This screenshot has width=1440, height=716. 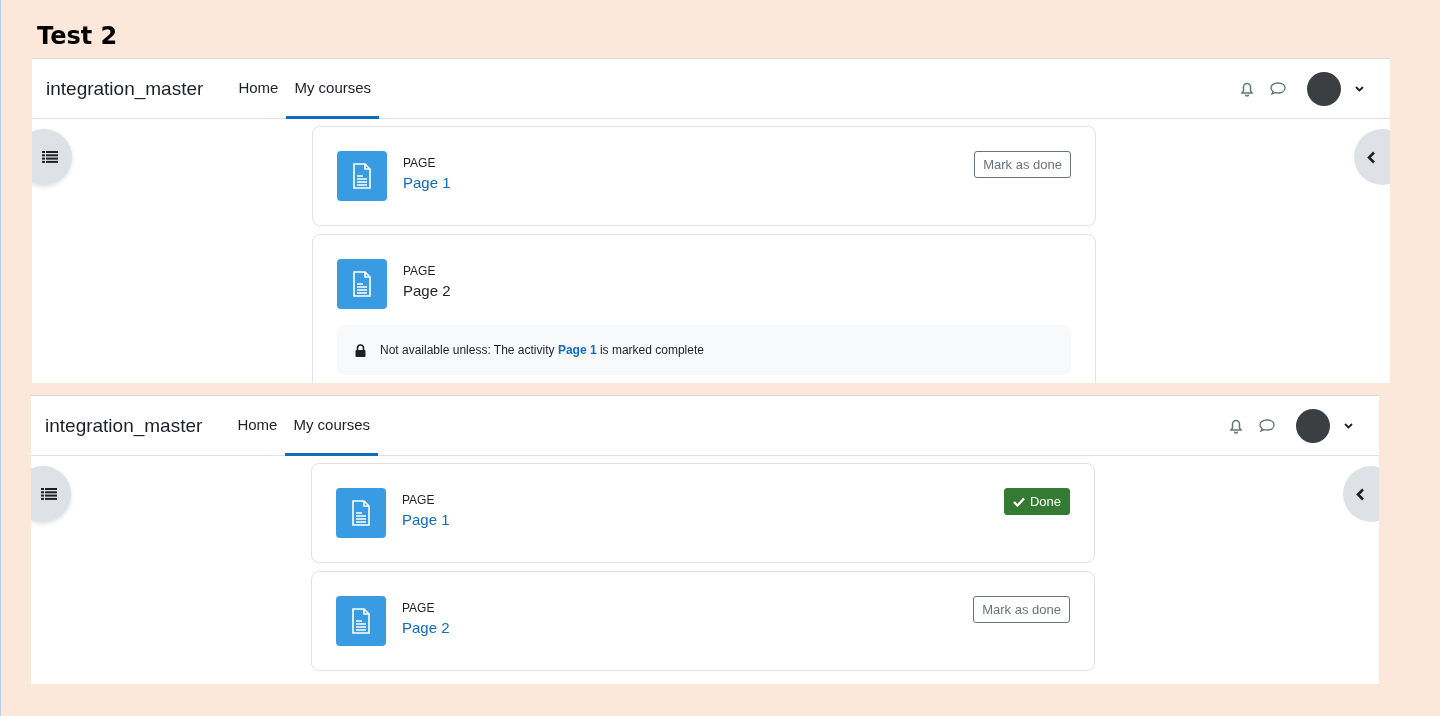 I want to click on restriction-text: Not available unless: The activity Page 1 is marked complete, so click(x=542, y=350).